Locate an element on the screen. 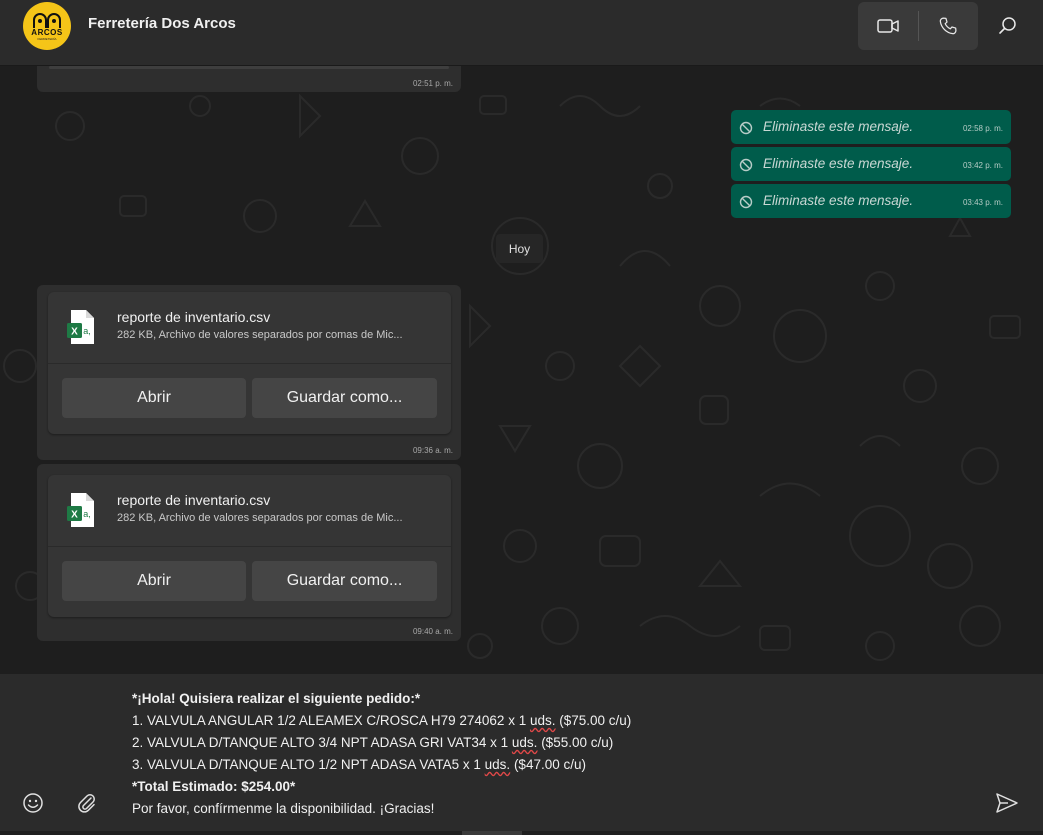 The height and width of the screenshot is (835, 1043). message-time: 02:58 p. m. is located at coordinates (982, 128).